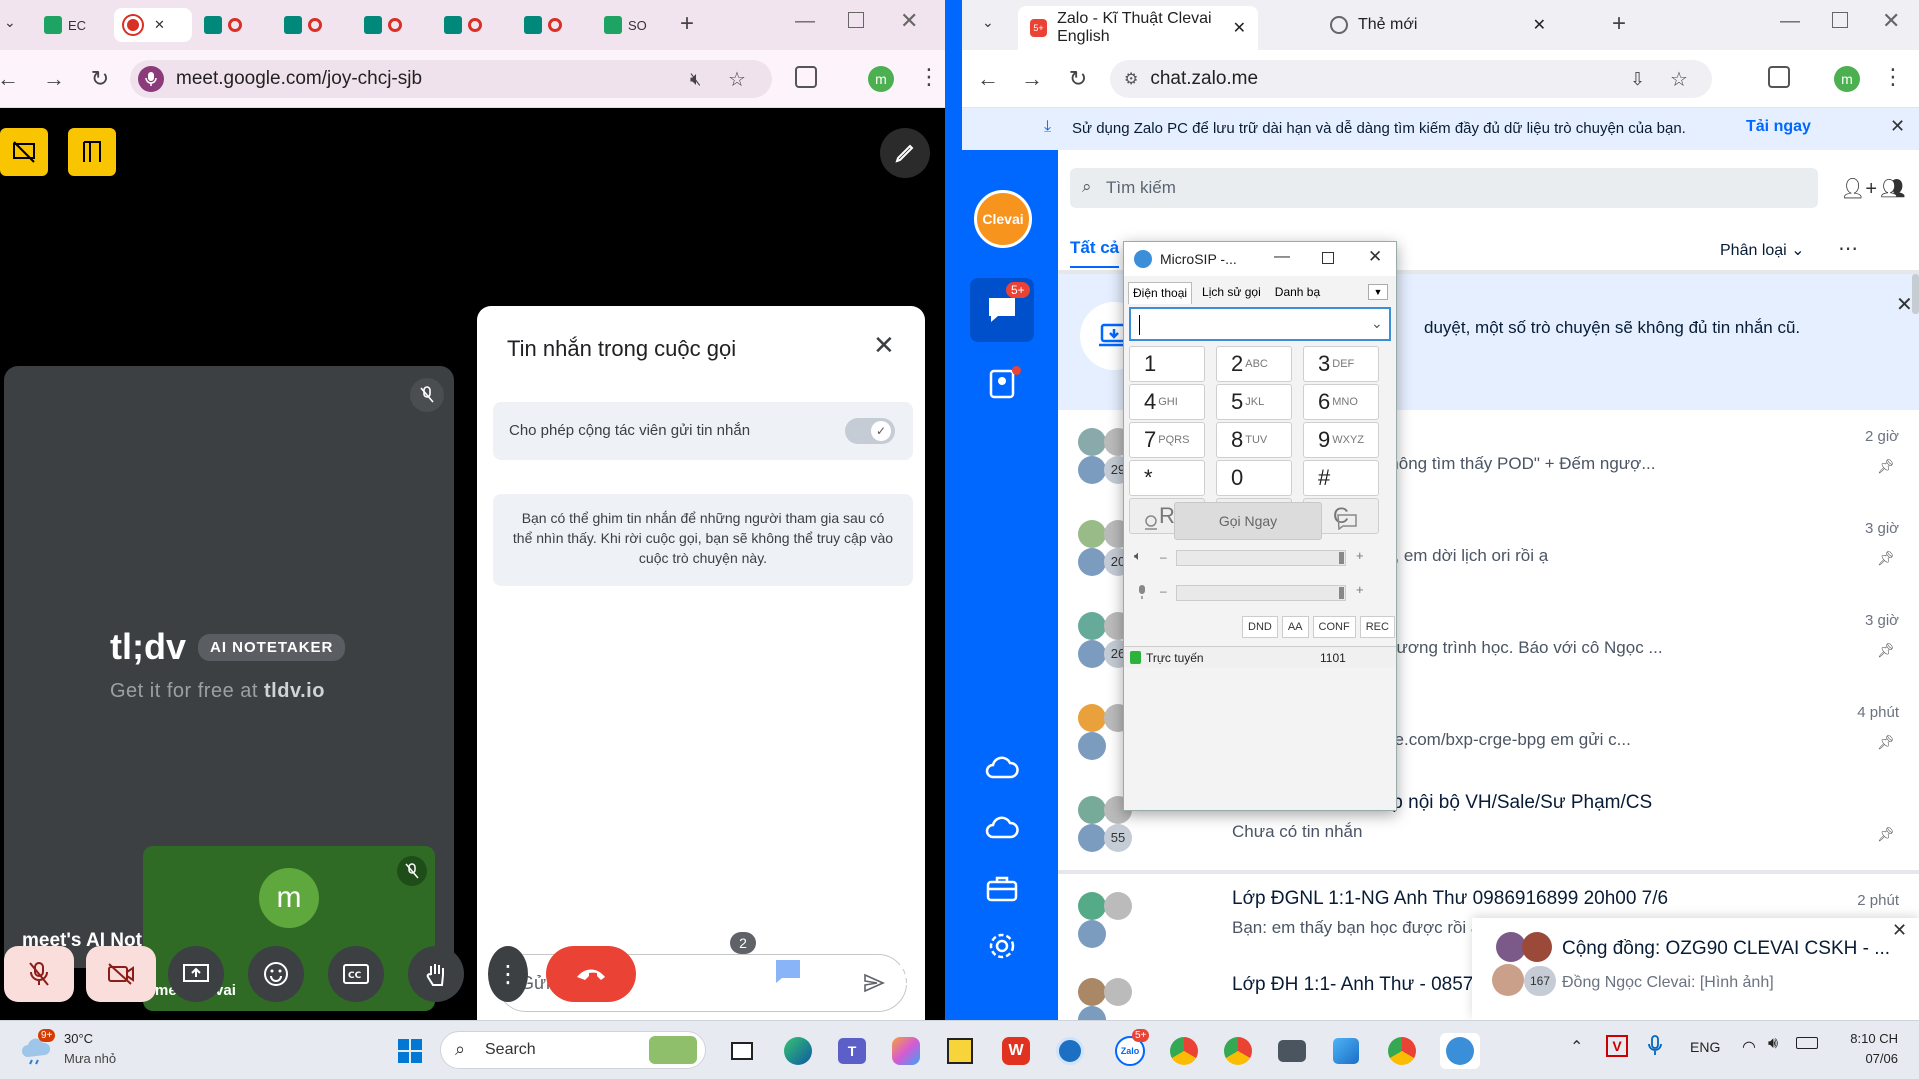 The height and width of the screenshot is (1079, 1919). I want to click on people-icon, so click(729, 971).